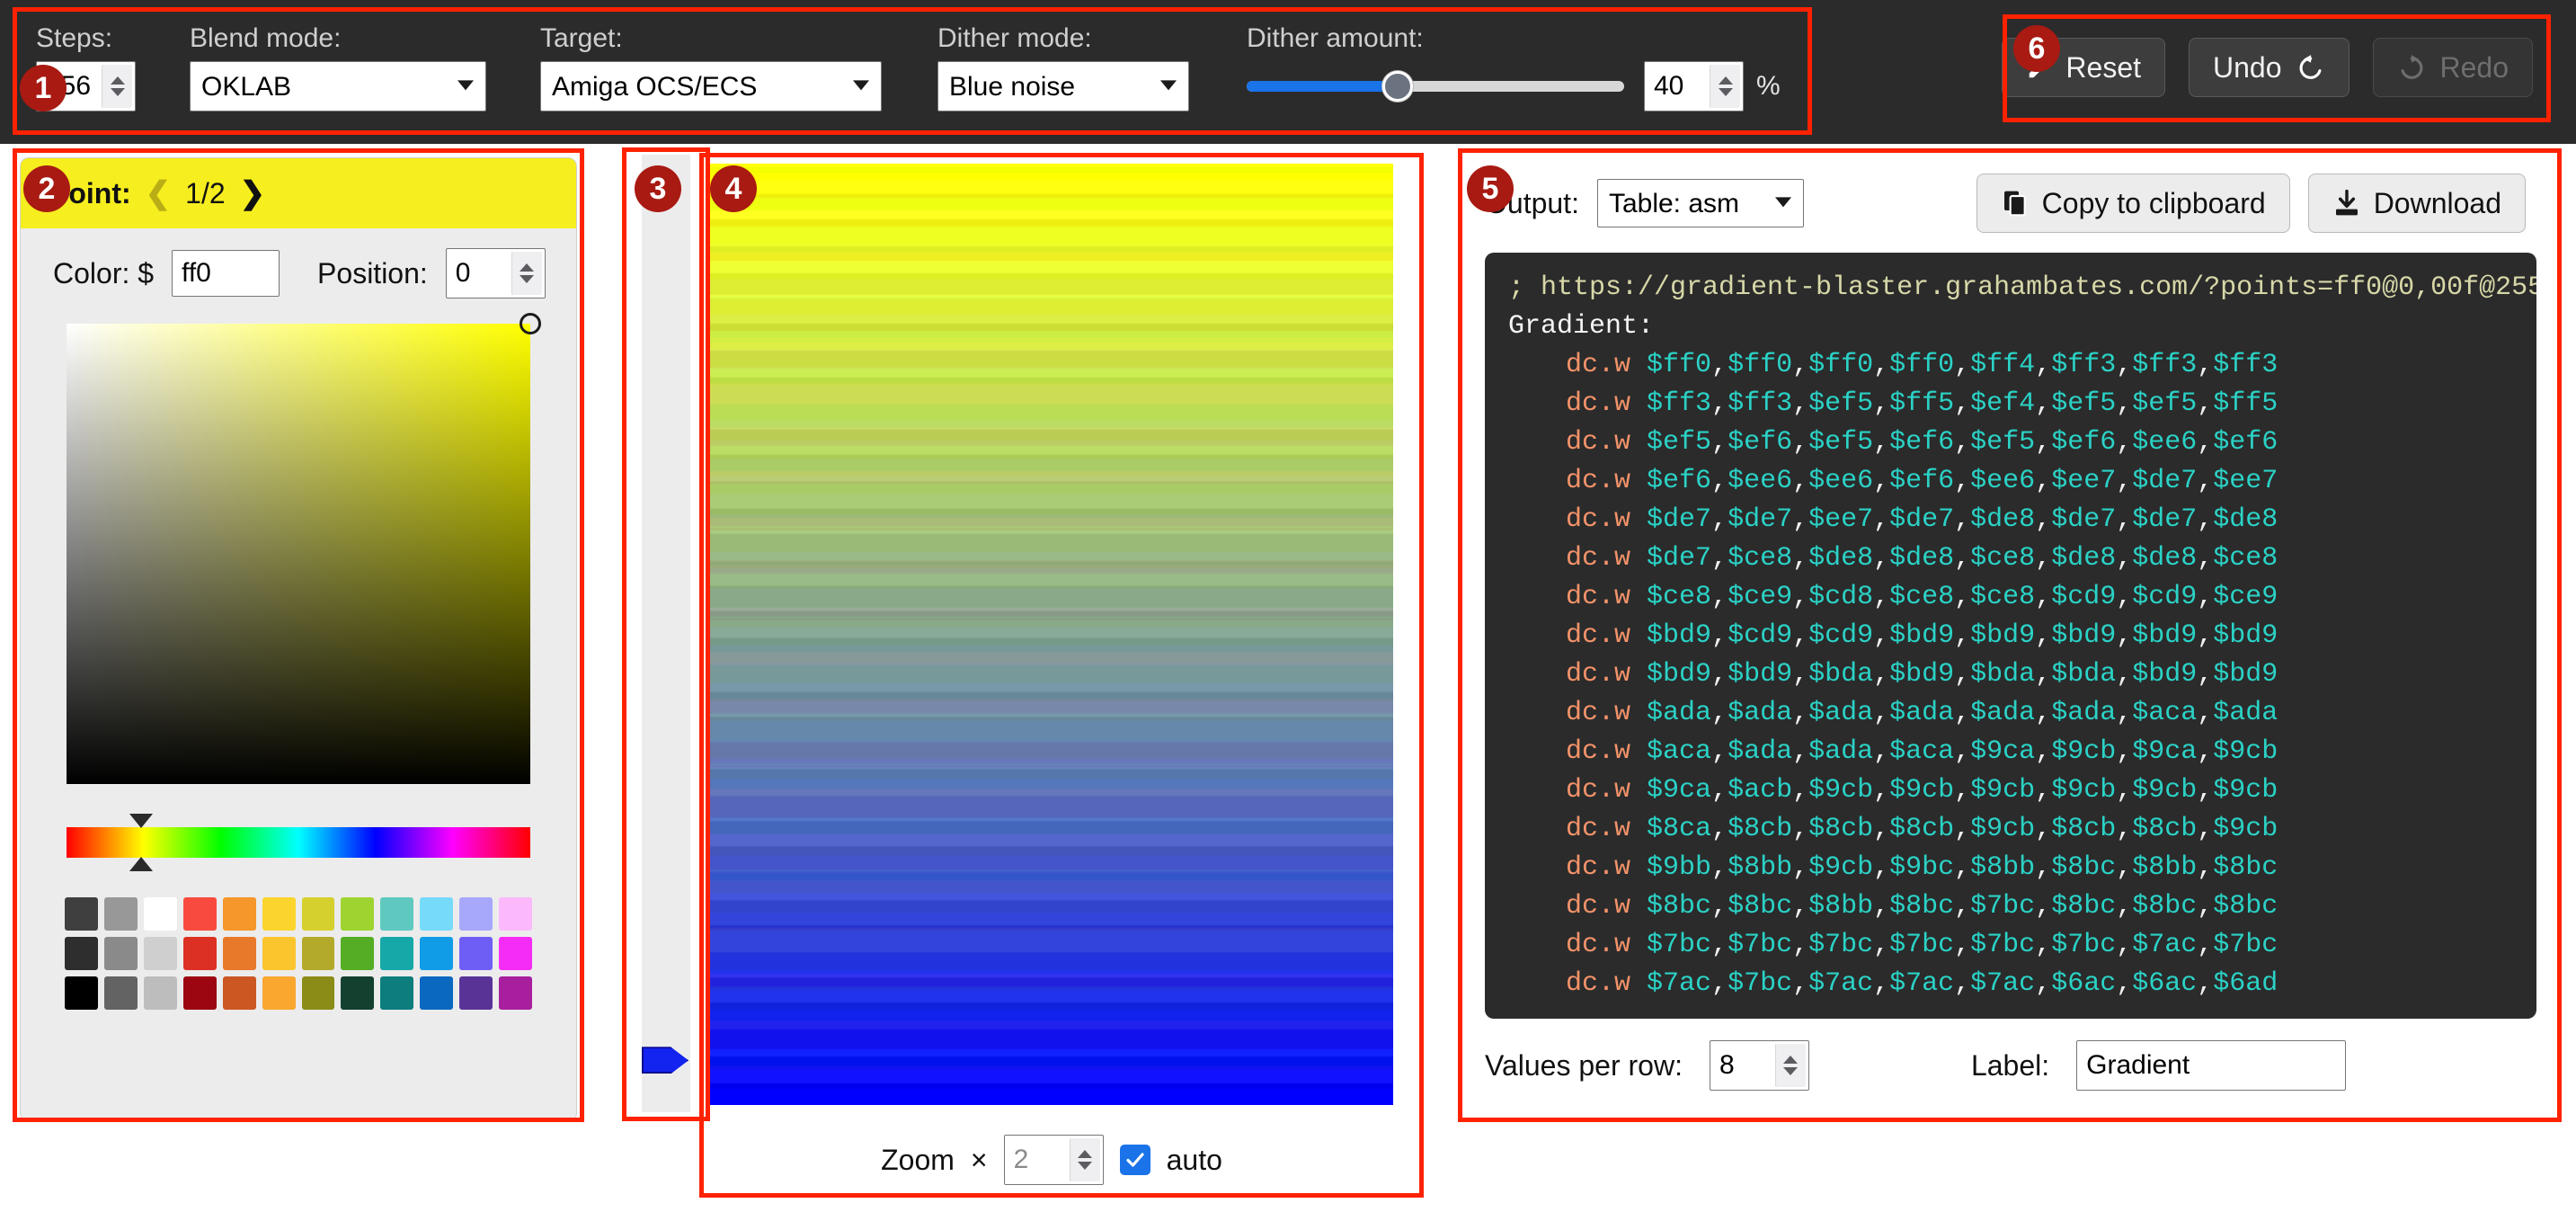 The height and width of the screenshot is (1212, 2576). What do you see at coordinates (2133, 203) in the screenshot?
I see `copy-to-clipboard-button: Copy to clipboard` at bounding box center [2133, 203].